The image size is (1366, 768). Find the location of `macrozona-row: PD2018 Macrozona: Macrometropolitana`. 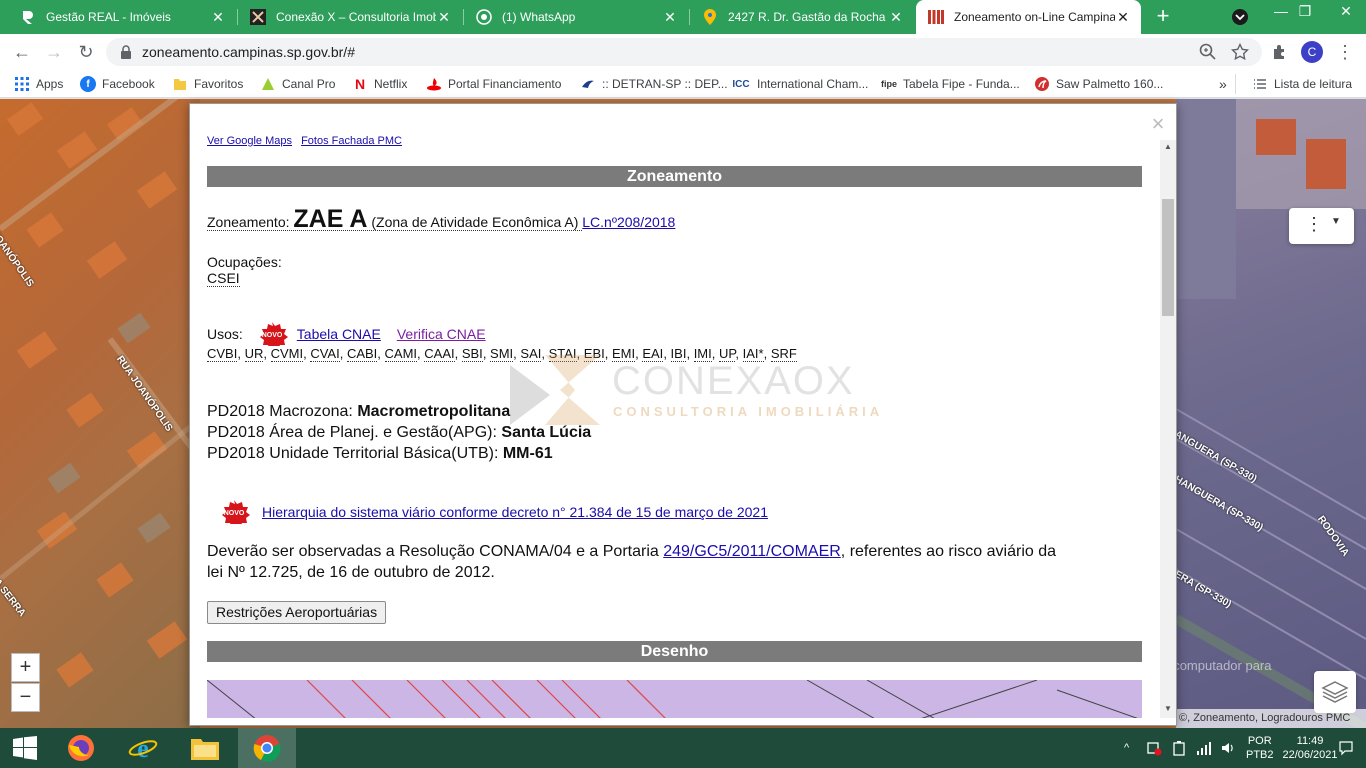

macrozona-row: PD2018 Macrozona: Macrometropolitana is located at coordinates (358, 412).